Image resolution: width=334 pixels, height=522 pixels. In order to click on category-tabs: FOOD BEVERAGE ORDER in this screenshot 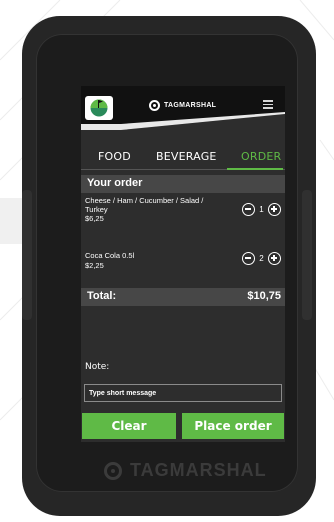, I will do `click(183, 158)`.